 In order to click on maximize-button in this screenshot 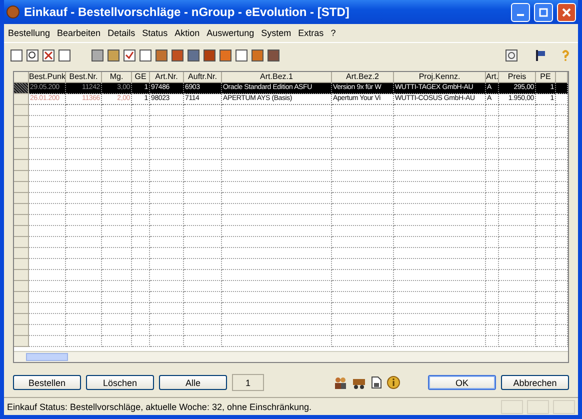, I will do `click(543, 12)`.